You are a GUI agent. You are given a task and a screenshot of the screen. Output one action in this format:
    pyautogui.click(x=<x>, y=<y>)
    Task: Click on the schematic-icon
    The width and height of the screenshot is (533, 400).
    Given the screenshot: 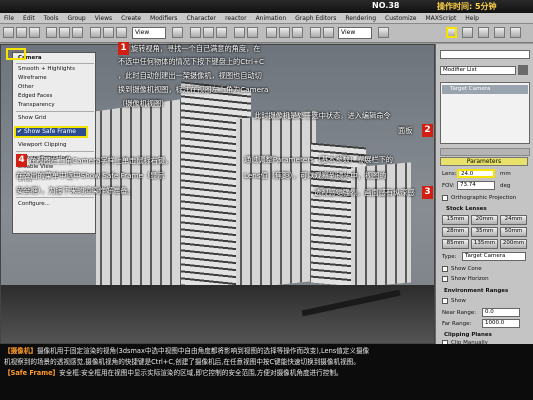 What is the action you would take?
    pyautogui.click(x=297, y=32)
    